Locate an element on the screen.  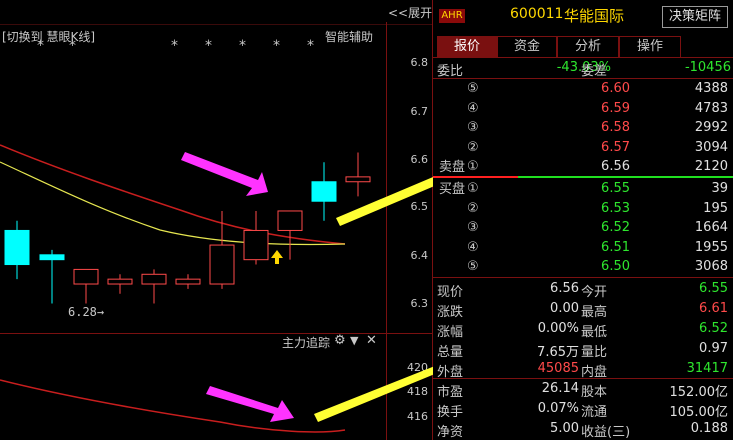
stock-code: 600011 is located at coordinates (537, 14).